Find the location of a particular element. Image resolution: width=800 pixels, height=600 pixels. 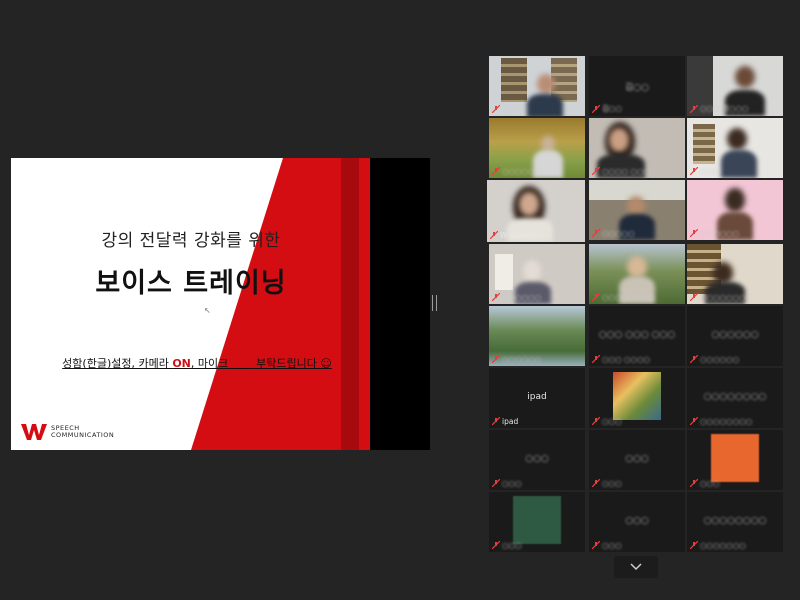

participant-tile: ○○○○○○ ○○○○○○ is located at coordinates (735, 336).